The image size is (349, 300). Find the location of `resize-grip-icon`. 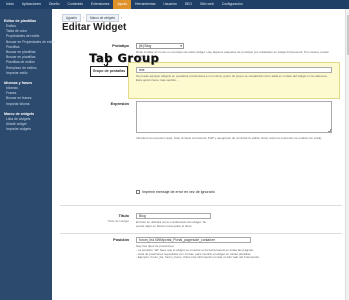

resize-grip-icon is located at coordinates (329, 130).